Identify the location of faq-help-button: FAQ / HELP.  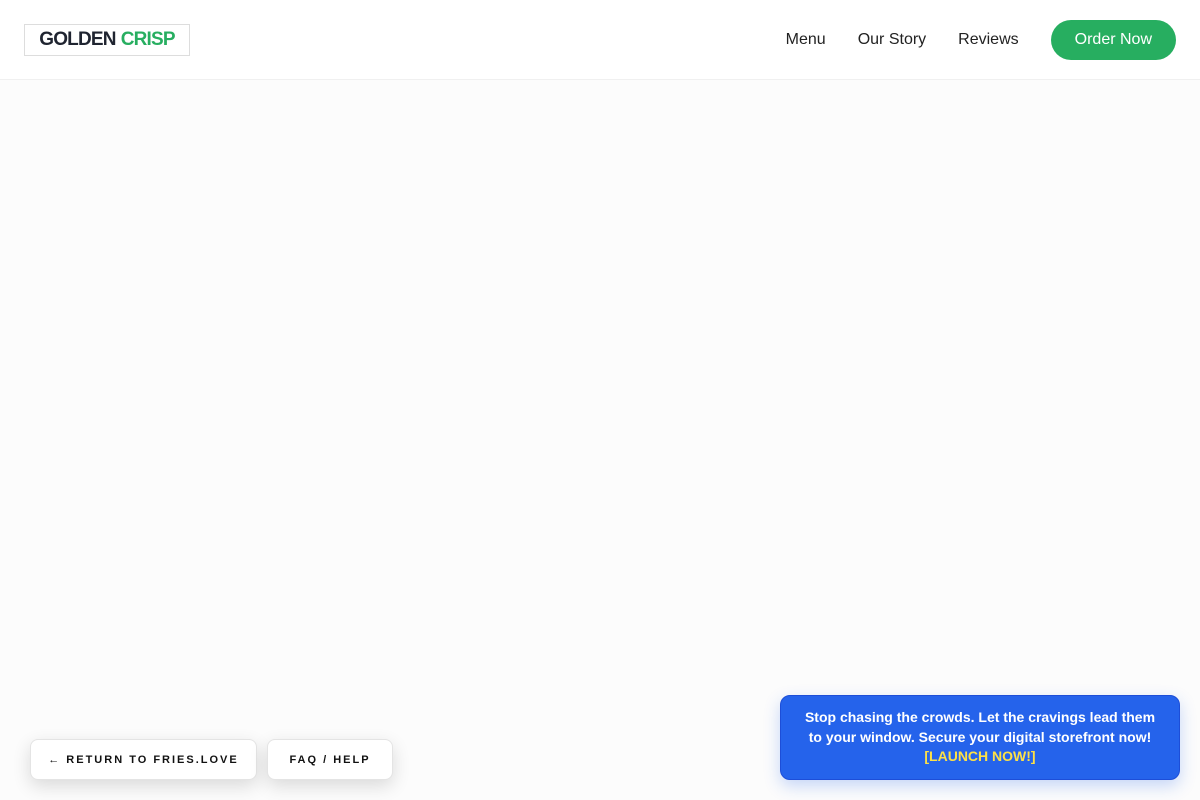
(330, 759).